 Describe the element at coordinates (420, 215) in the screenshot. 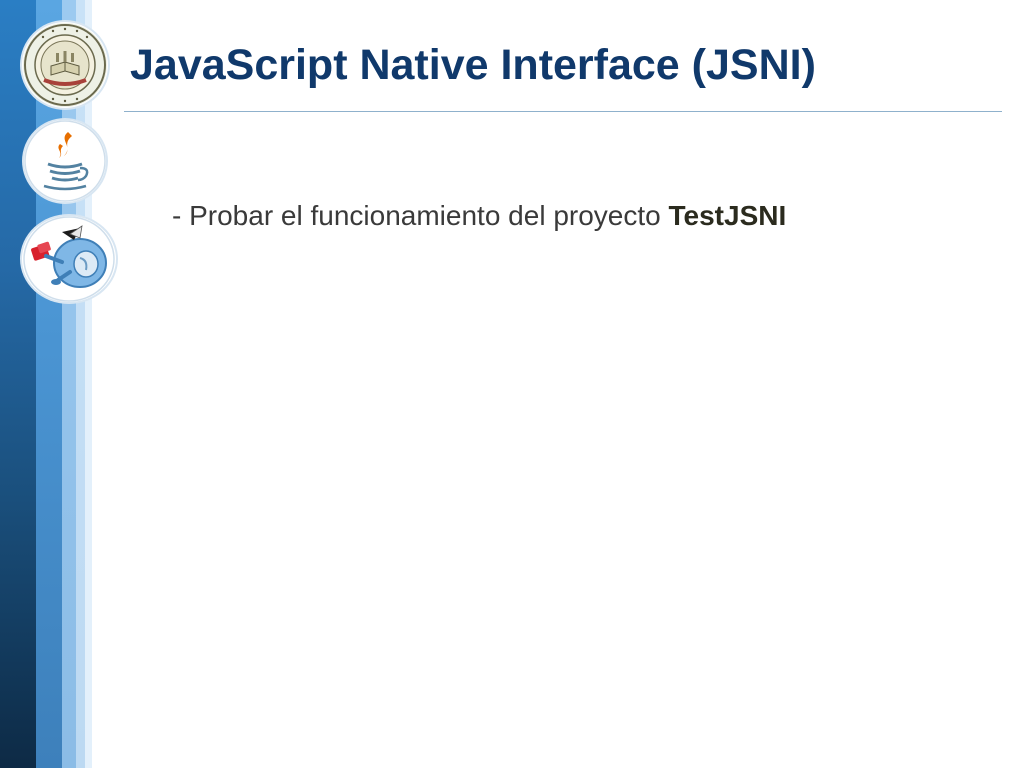

I see `bullet-text: - Probar el funcionamiento del proyecto` at that location.